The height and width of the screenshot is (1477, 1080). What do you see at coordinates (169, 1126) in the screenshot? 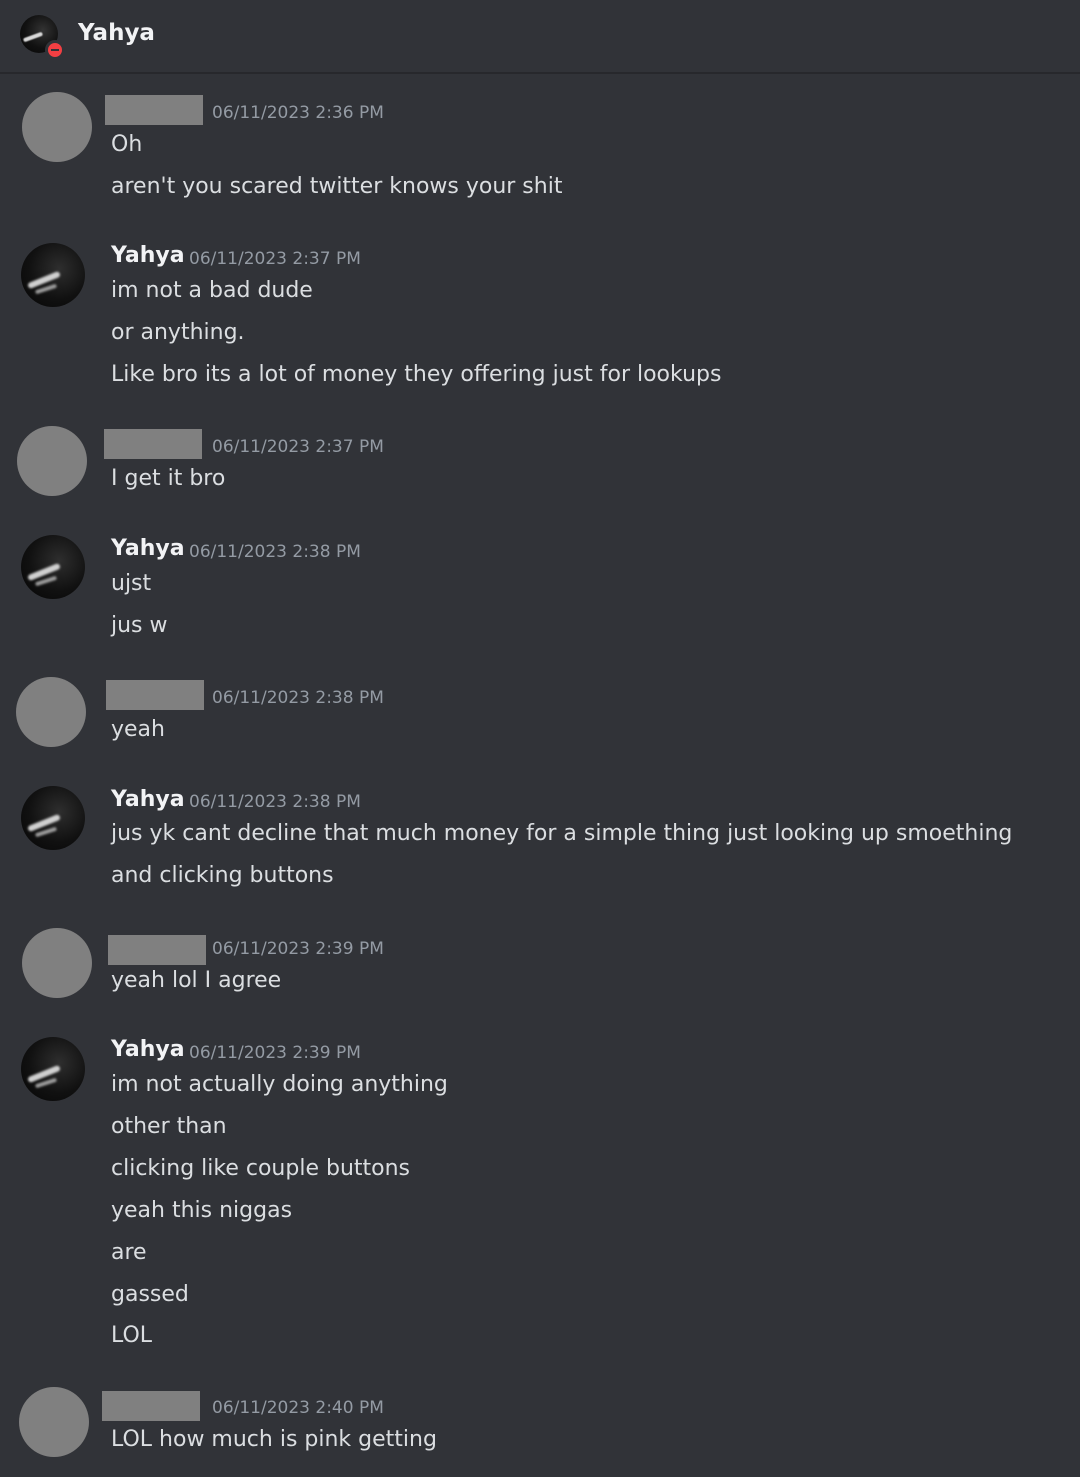
I see `message-text: other than` at bounding box center [169, 1126].